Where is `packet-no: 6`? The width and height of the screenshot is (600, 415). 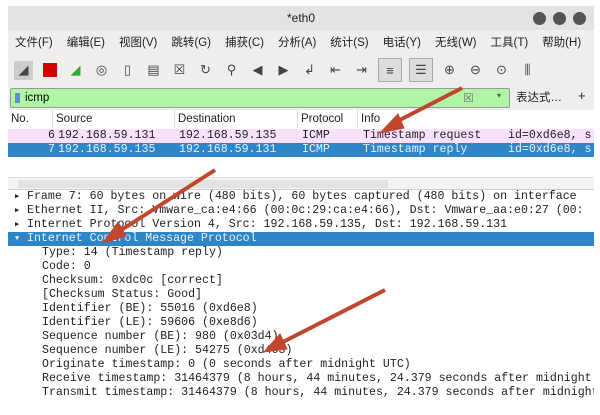
packet-no: 6 is located at coordinates (51, 135).